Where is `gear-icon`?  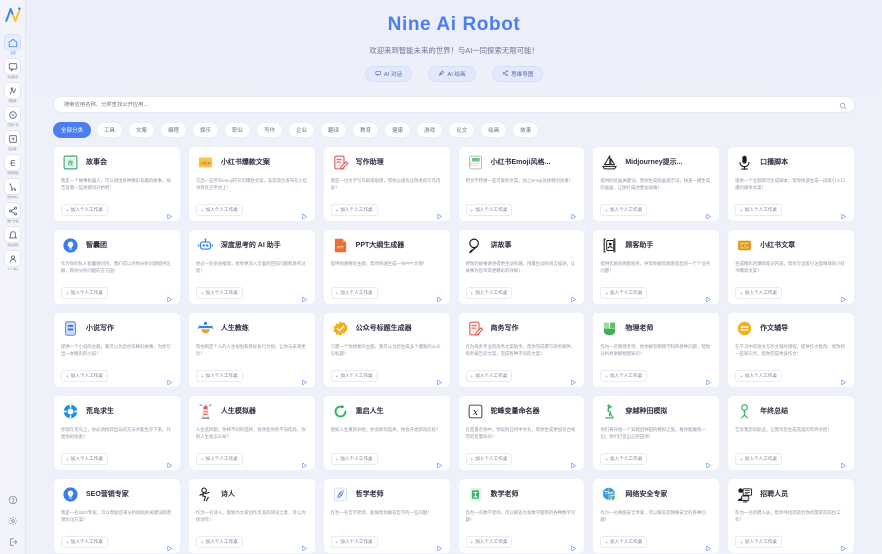 gear-icon is located at coordinates (13, 520).